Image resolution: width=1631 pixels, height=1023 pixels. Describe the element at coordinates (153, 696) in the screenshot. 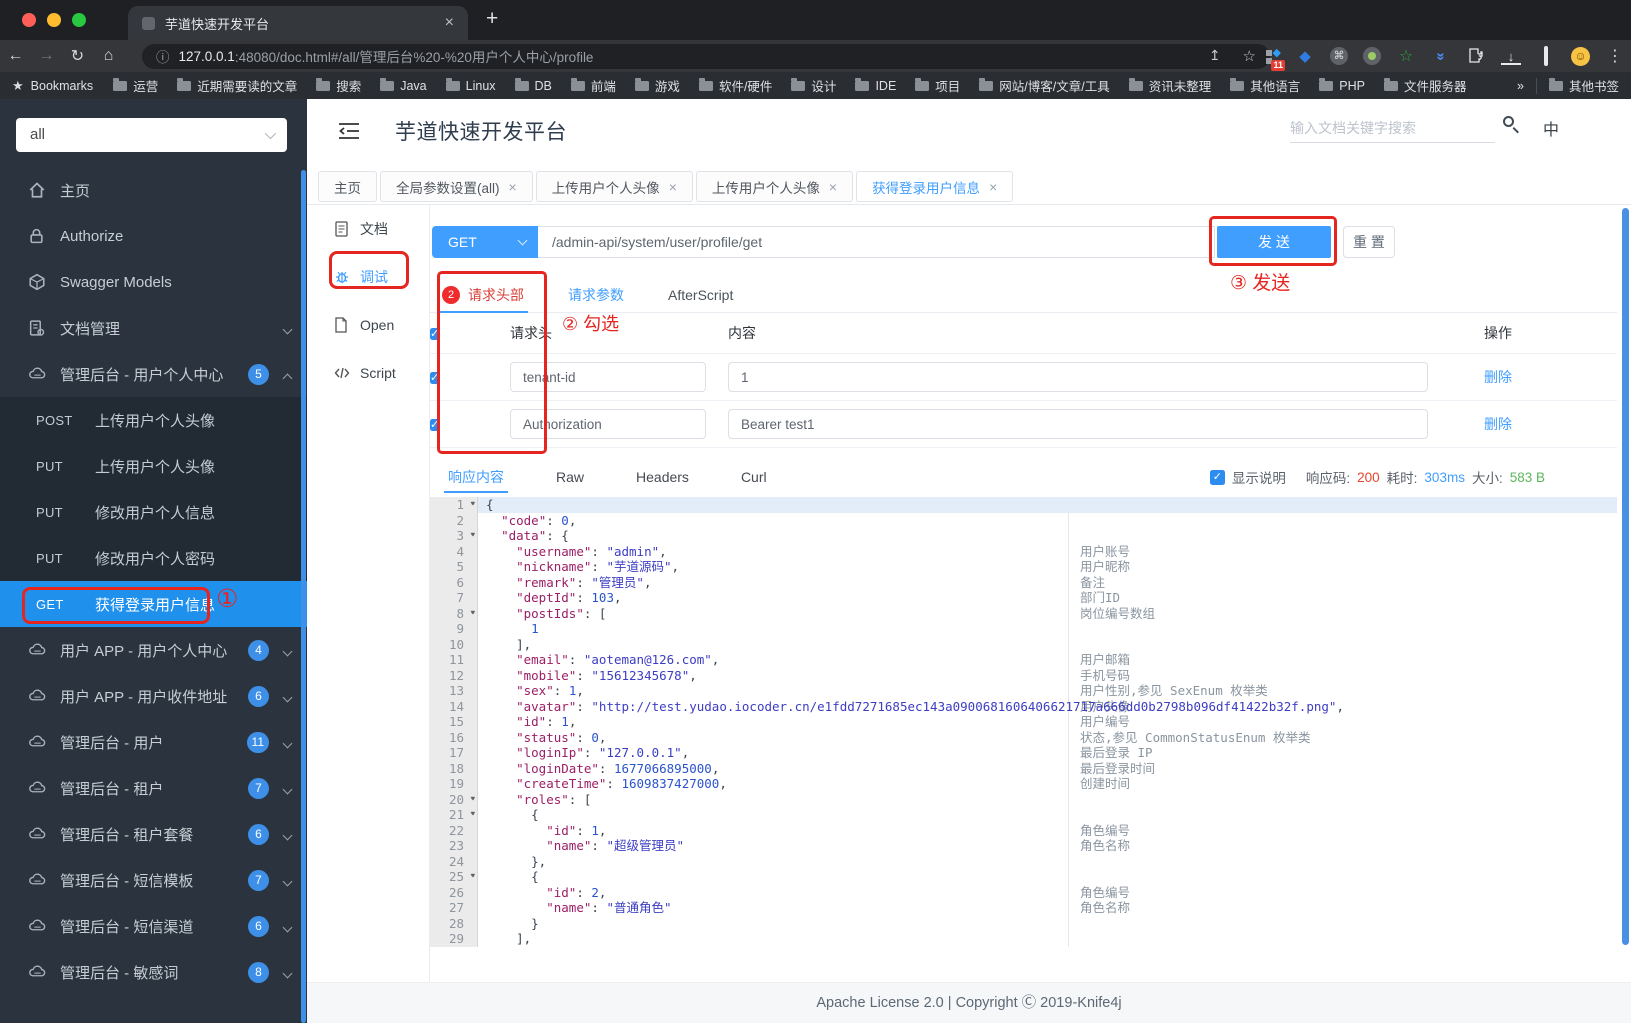

I see `sidebar-group: 用户 APP - 用户收件地址 6` at that location.